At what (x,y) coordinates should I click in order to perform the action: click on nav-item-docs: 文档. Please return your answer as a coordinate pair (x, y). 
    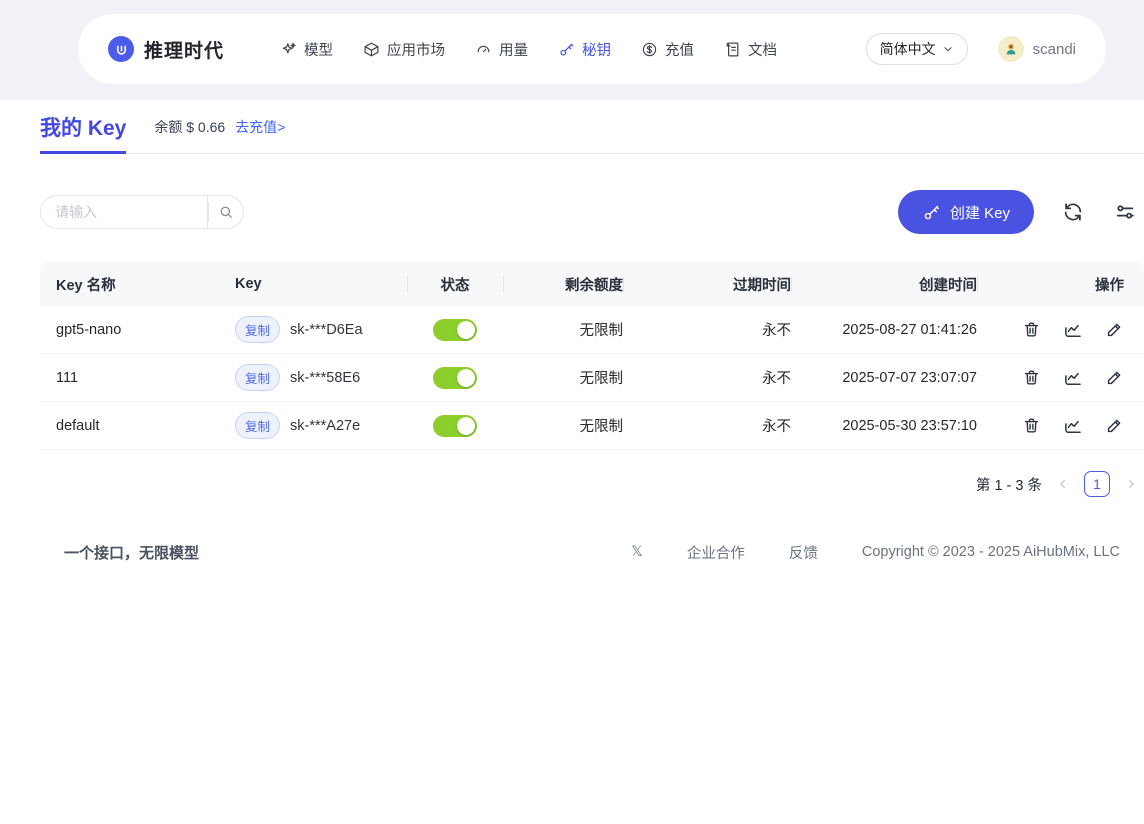
    Looking at the image, I should click on (750, 49).